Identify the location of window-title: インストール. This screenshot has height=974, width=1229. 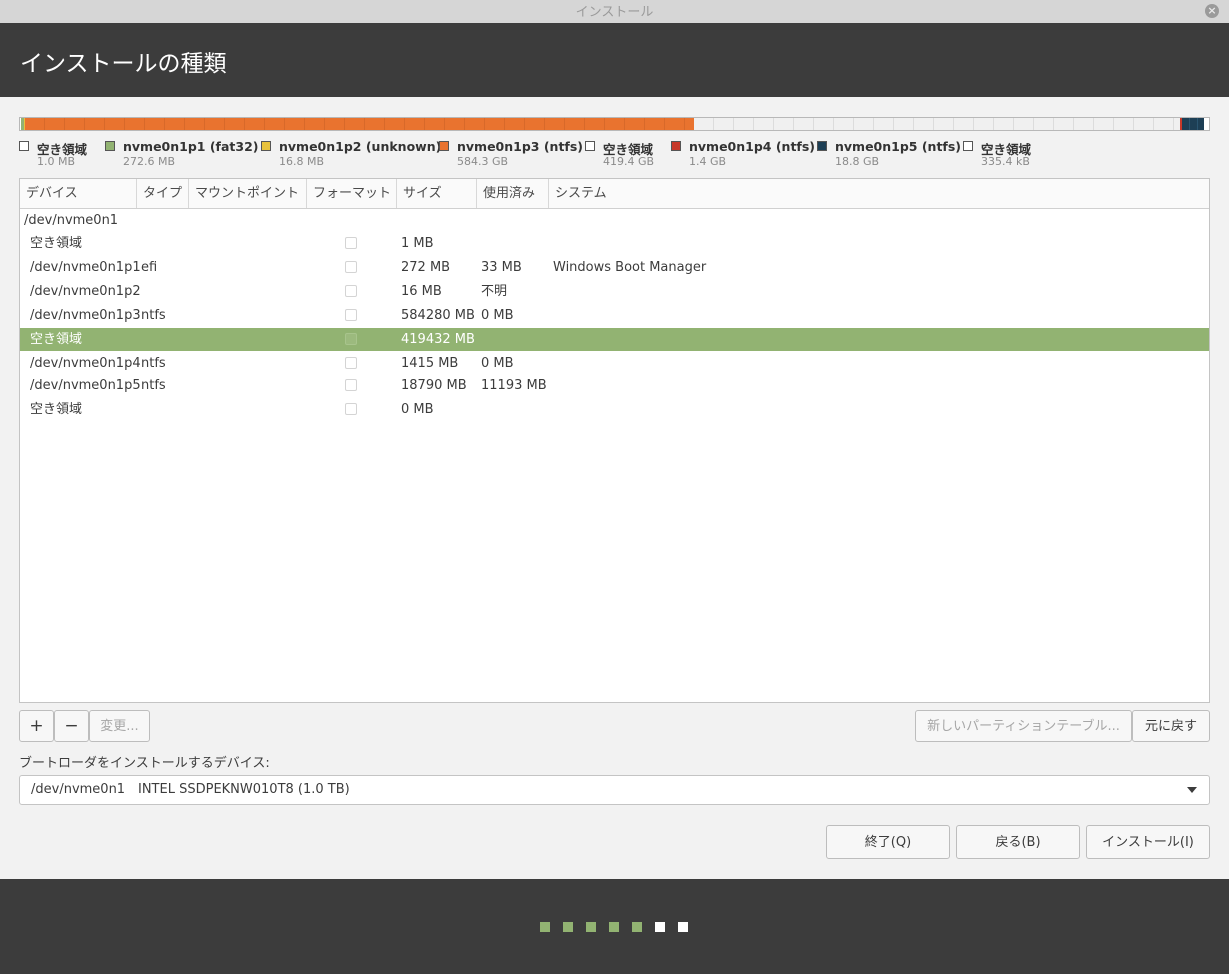
(614, 12).